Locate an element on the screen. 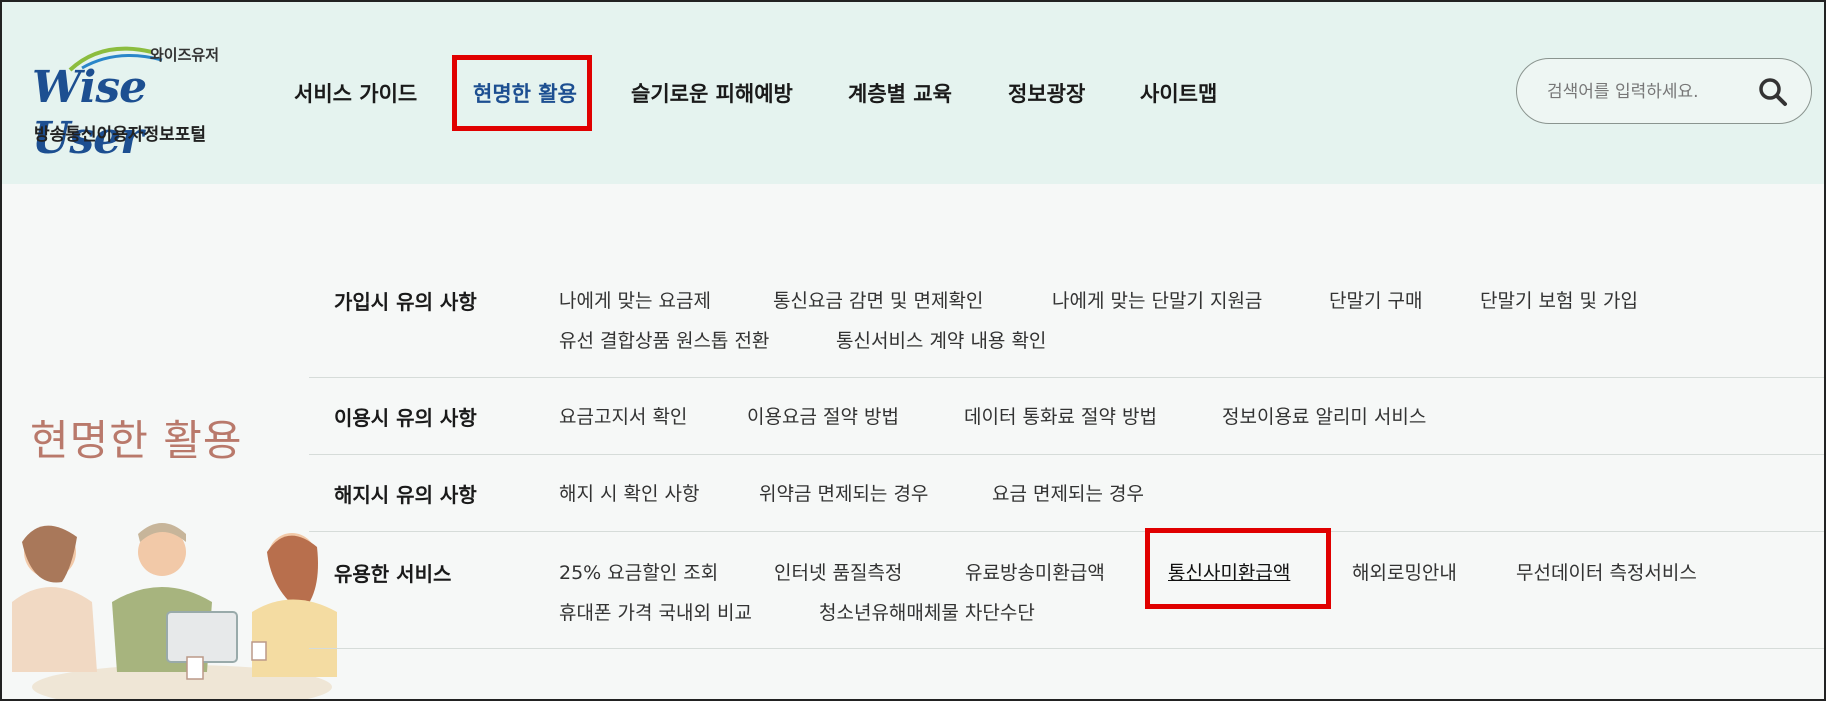 This screenshot has height=701, width=1826. menu-link: 요금고지서 확인 is located at coordinates (623, 415).